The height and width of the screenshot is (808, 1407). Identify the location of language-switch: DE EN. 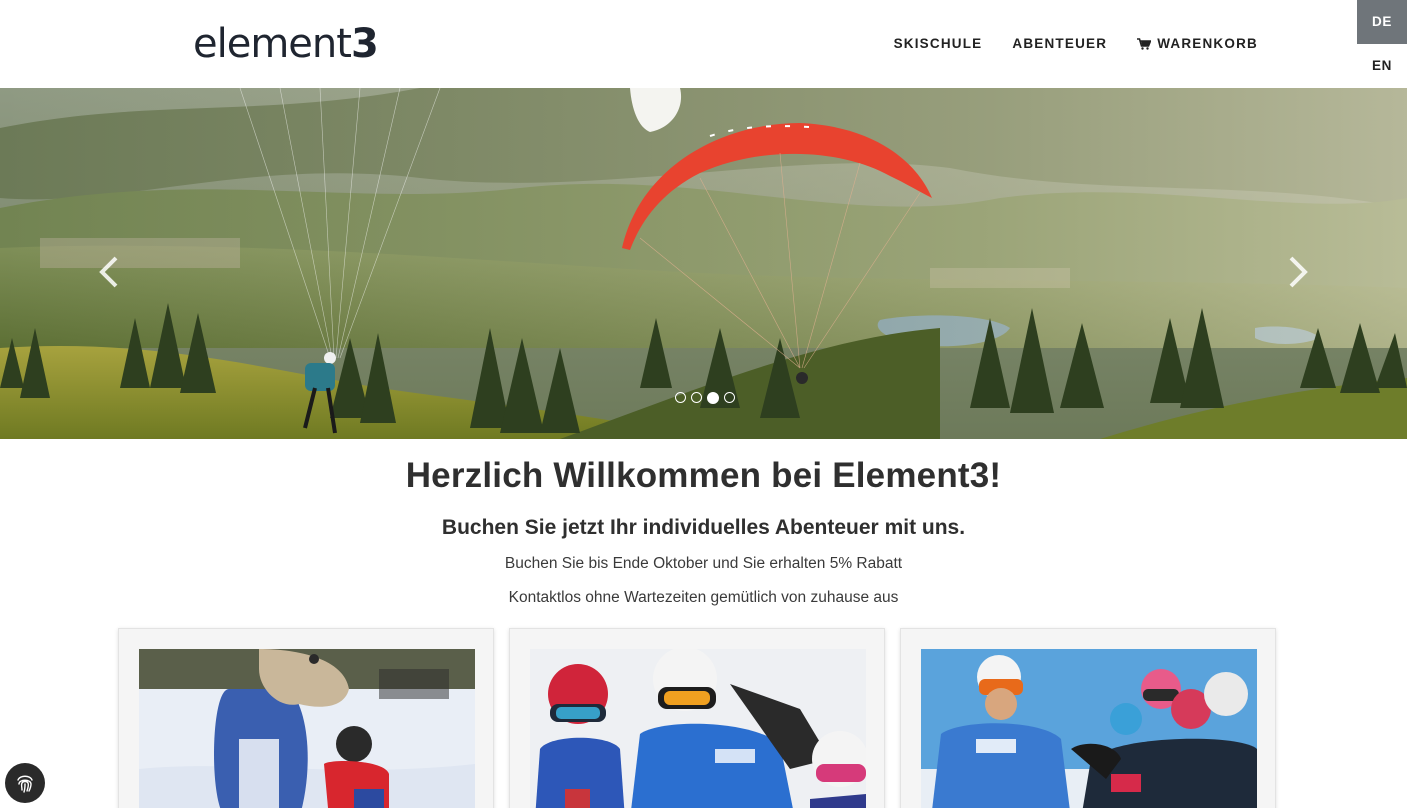
(1382, 44).